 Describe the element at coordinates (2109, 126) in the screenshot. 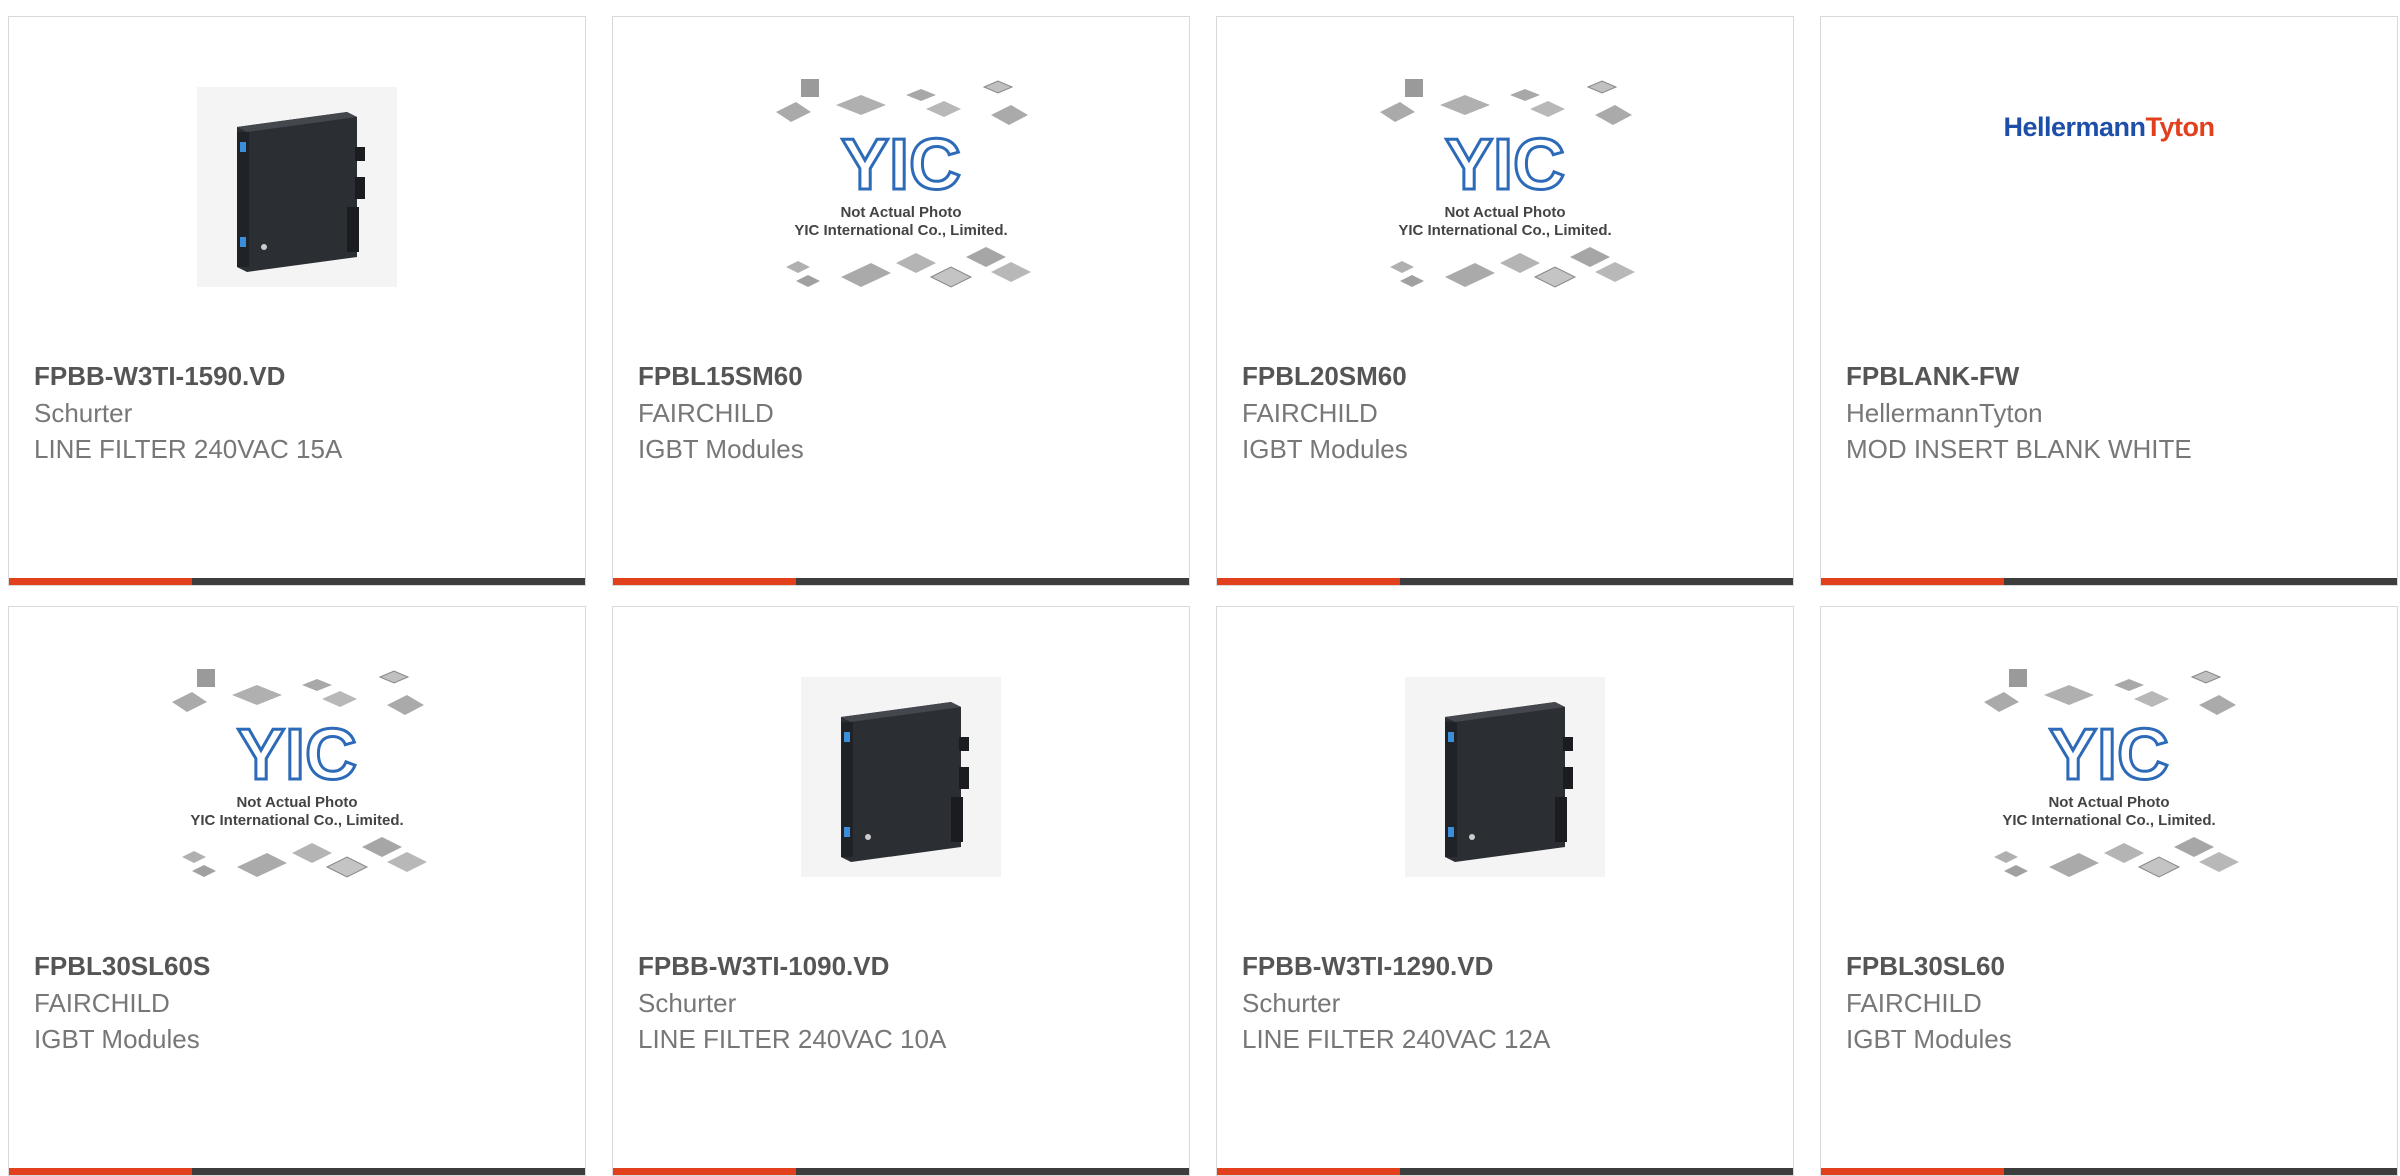

I see `hellermanntyton-logo: HellermannTyton` at that location.